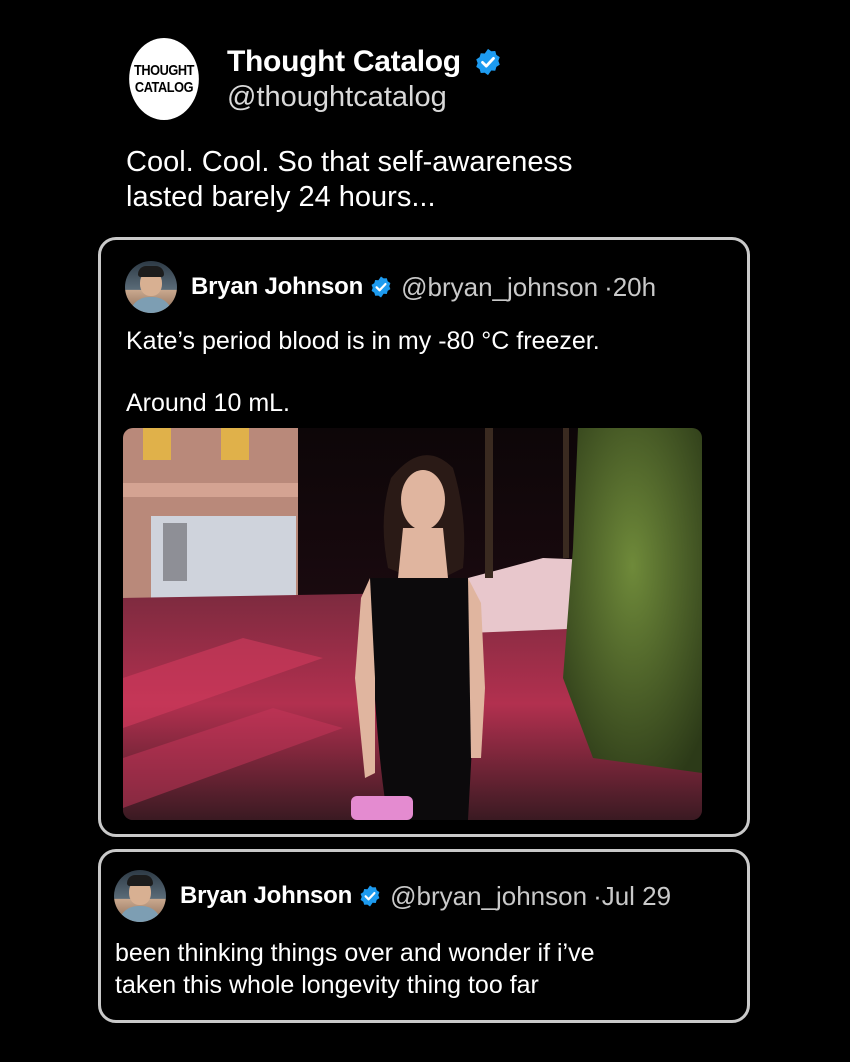 The image size is (850, 1062). I want to click on display-name: Thought Catalog, so click(344, 62).